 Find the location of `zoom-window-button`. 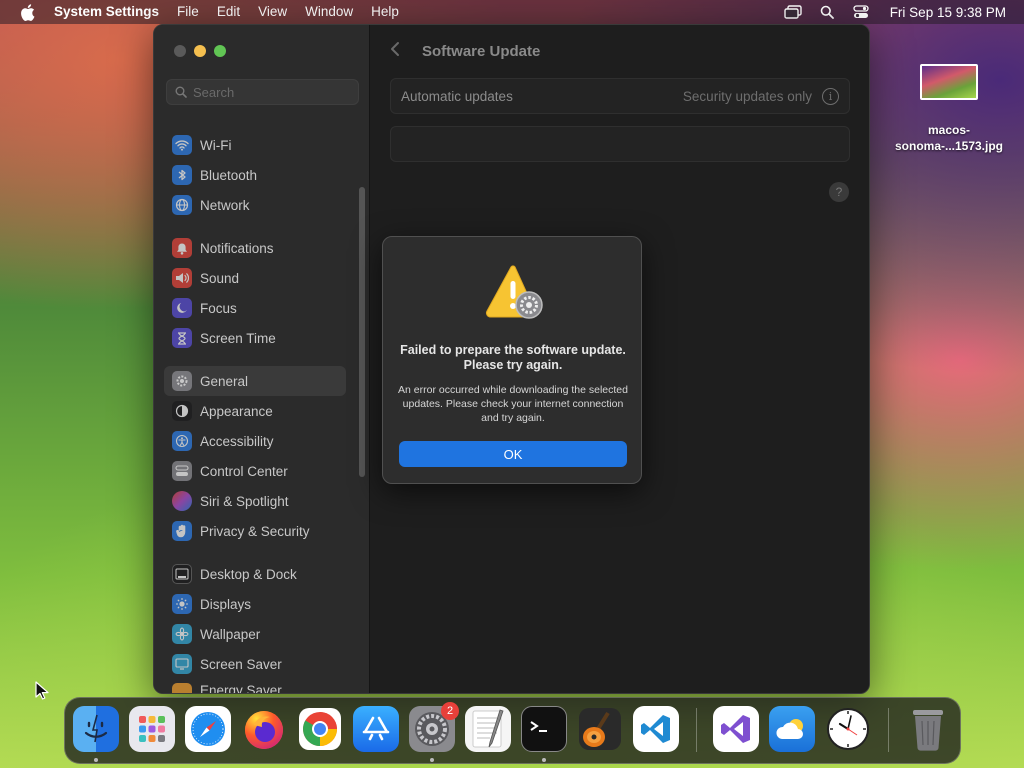

zoom-window-button is located at coordinates (220, 51).